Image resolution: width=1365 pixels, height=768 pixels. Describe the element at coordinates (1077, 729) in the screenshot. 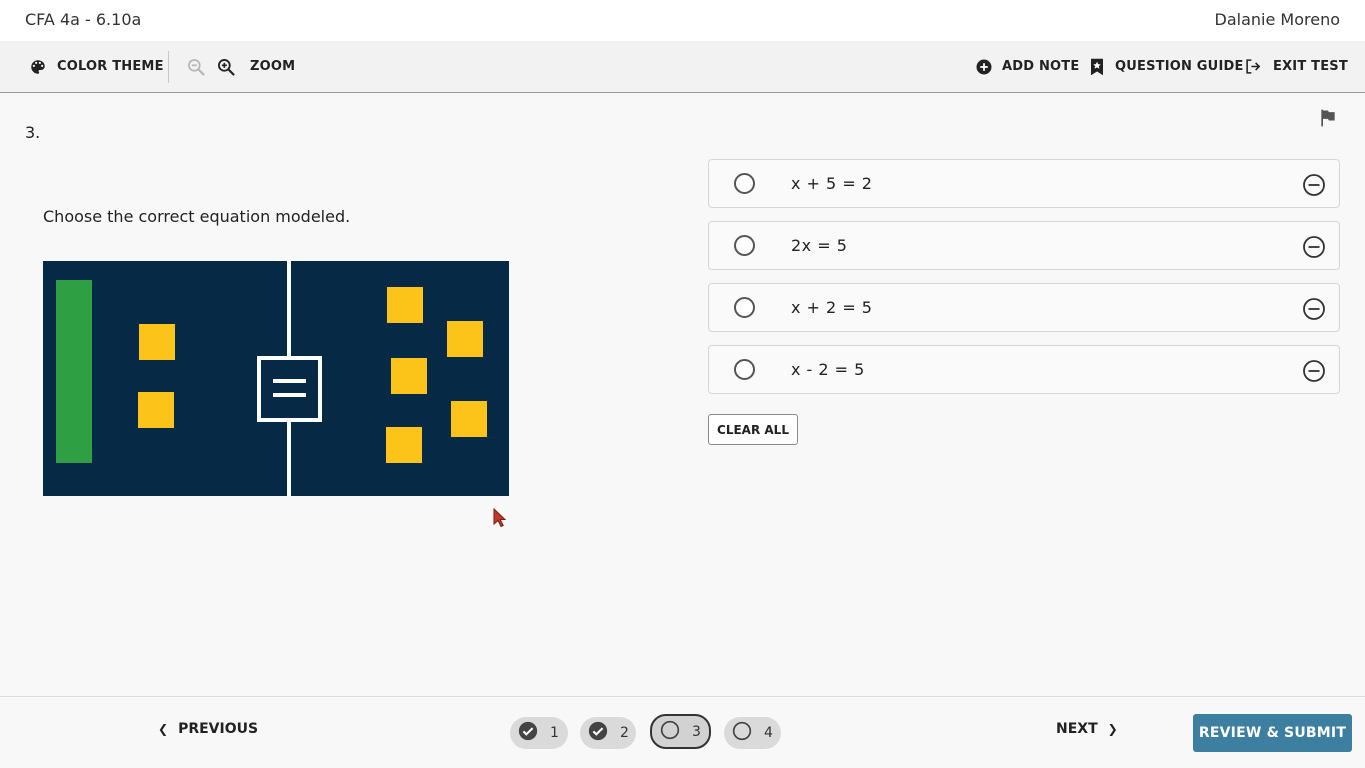

I see `next-label: NEXT` at that location.